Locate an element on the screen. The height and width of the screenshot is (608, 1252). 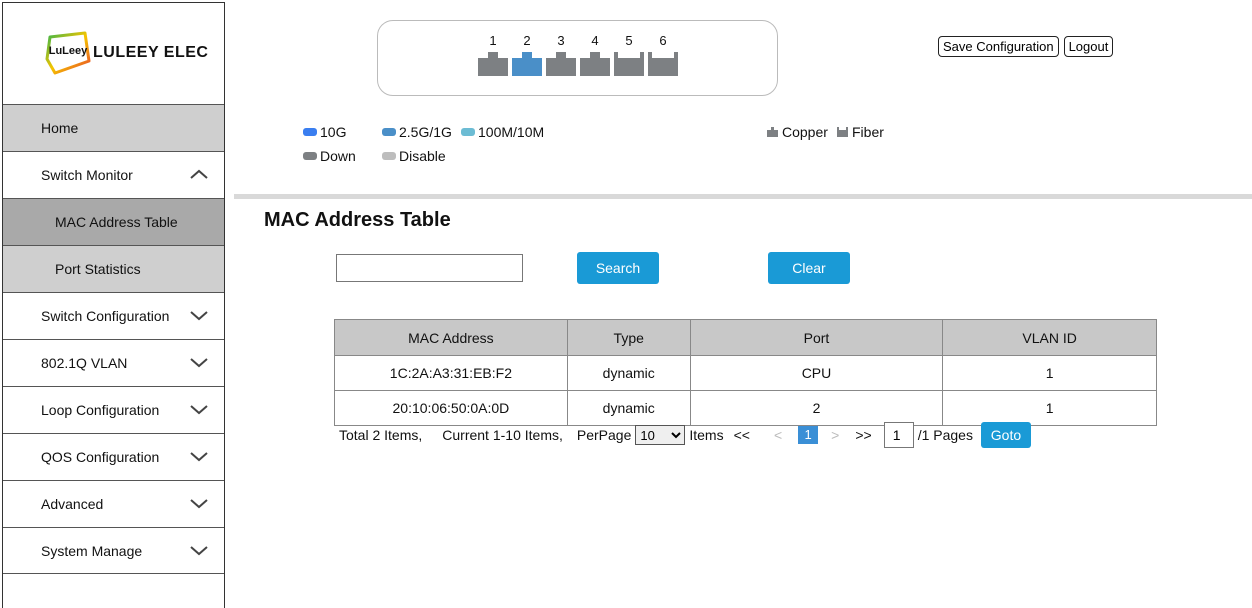
legend-label: Disable is located at coordinates (422, 156).